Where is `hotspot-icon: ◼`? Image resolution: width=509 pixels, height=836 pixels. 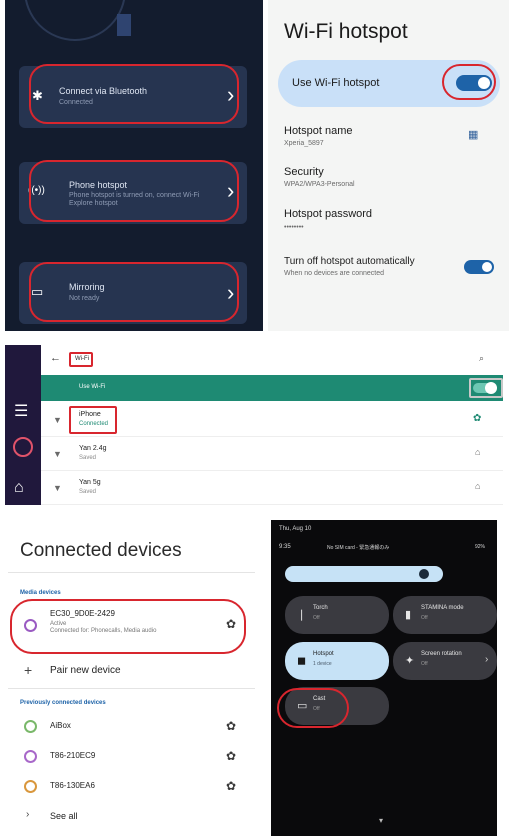
hotspot-icon: ◼ is located at coordinates (302, 661).